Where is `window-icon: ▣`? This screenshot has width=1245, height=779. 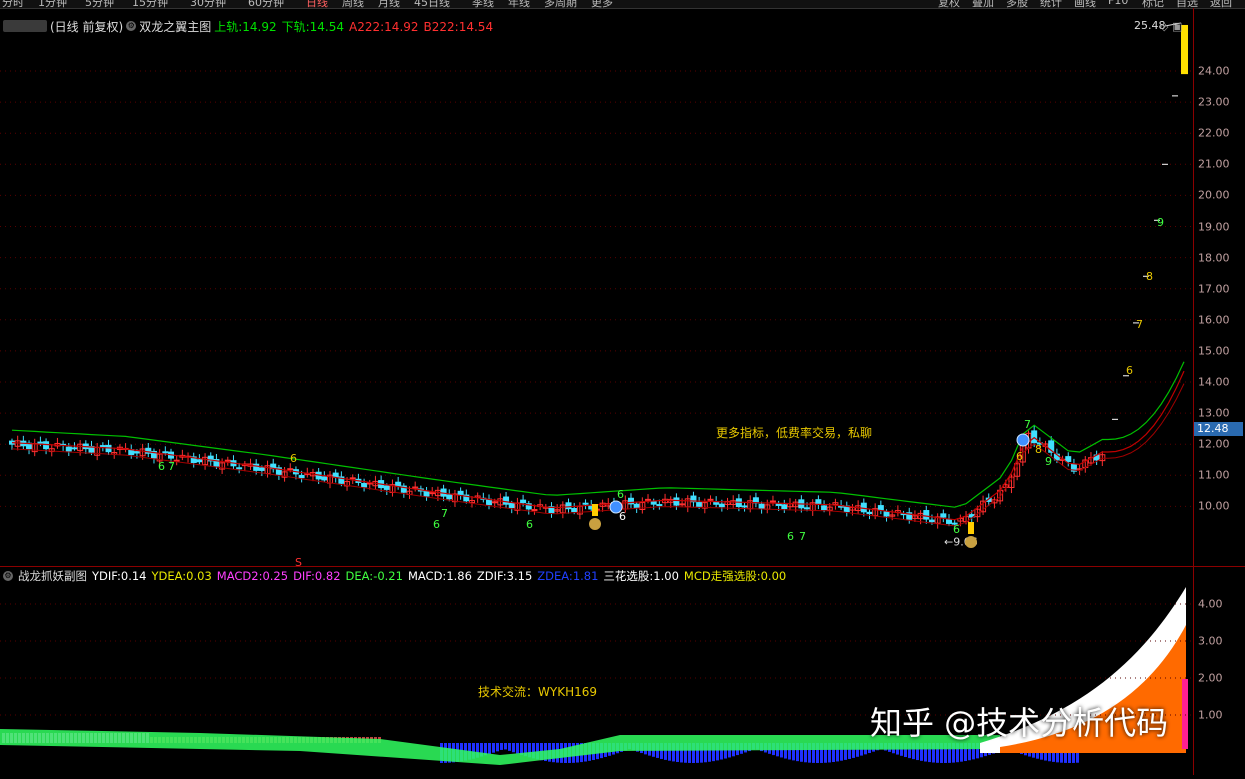
window-icon: ▣ is located at coordinates (1177, 26).